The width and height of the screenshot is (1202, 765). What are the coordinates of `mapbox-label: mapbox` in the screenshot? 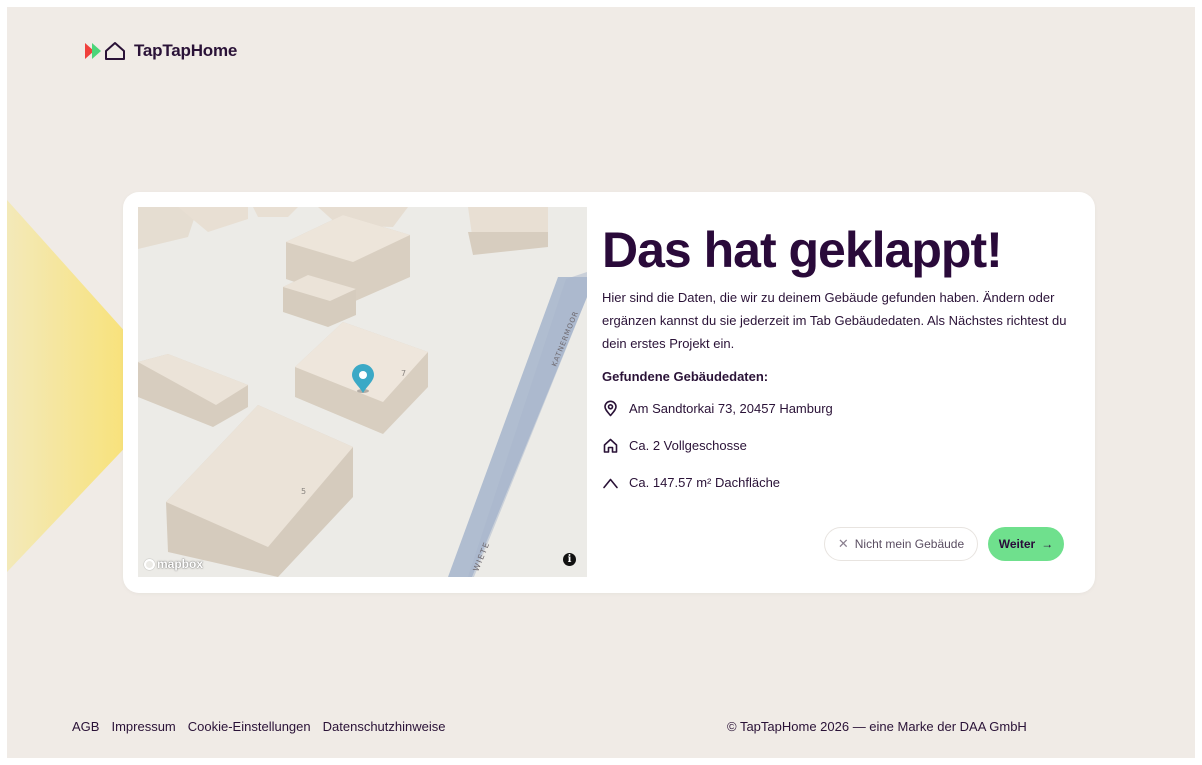 It's located at (180, 564).